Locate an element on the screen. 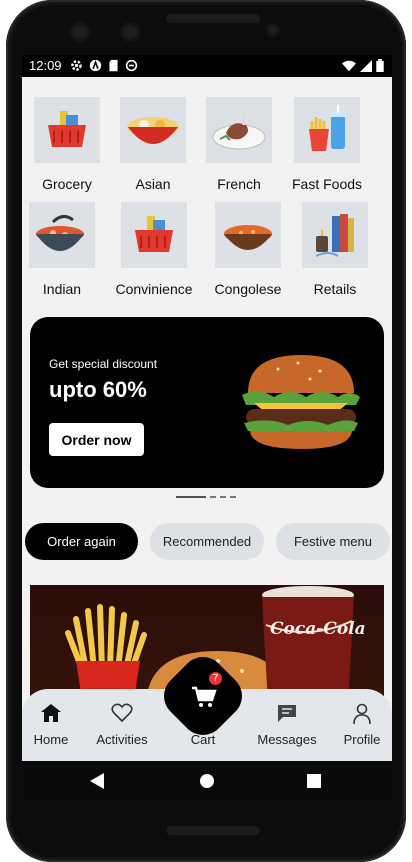 The width and height of the screenshot is (412, 862). status-bar: 12:09 is located at coordinates (207, 66).